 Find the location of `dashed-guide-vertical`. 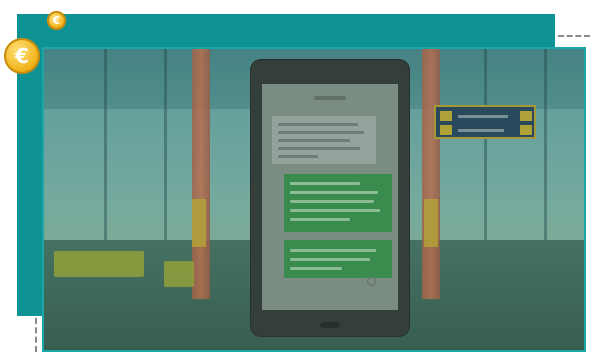

dashed-guide-vertical is located at coordinates (36, 335).